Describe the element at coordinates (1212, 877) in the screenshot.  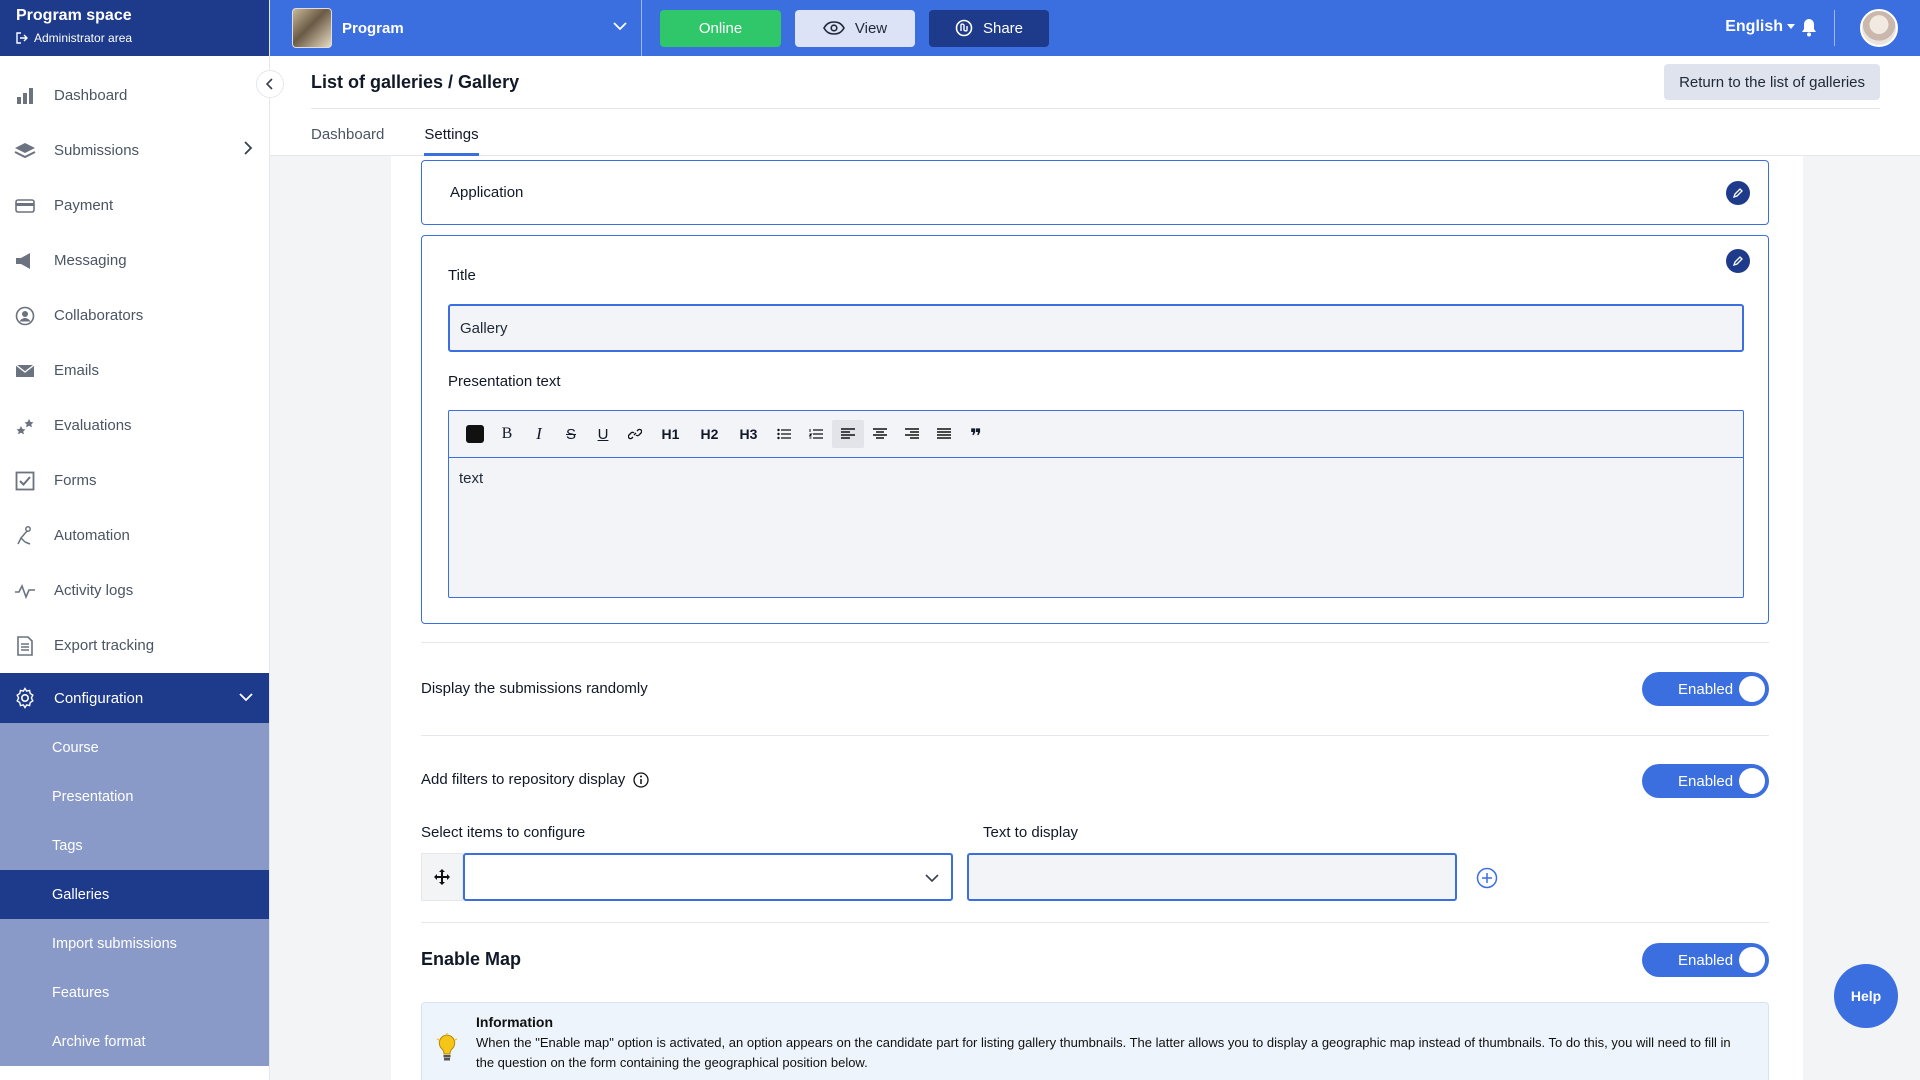
I see `text-to-display-input` at that location.